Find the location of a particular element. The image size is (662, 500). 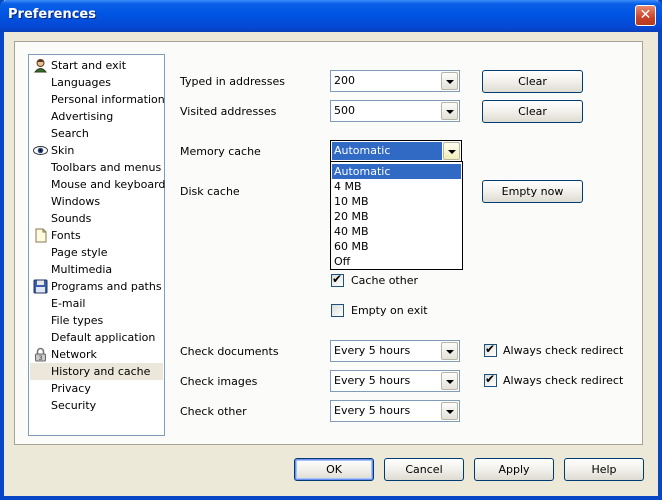

person-icon is located at coordinates (40, 65).